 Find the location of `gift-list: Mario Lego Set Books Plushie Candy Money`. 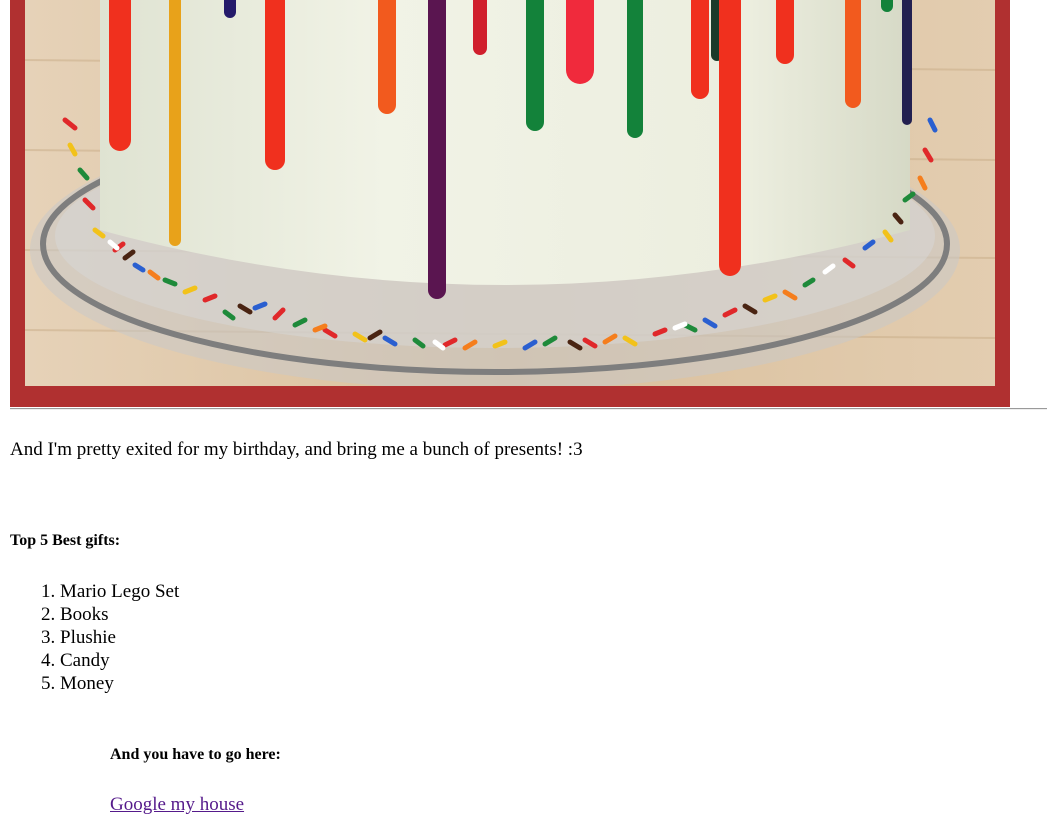

gift-list: Mario Lego Set Books Plushie Candy Money is located at coordinates (94, 637).